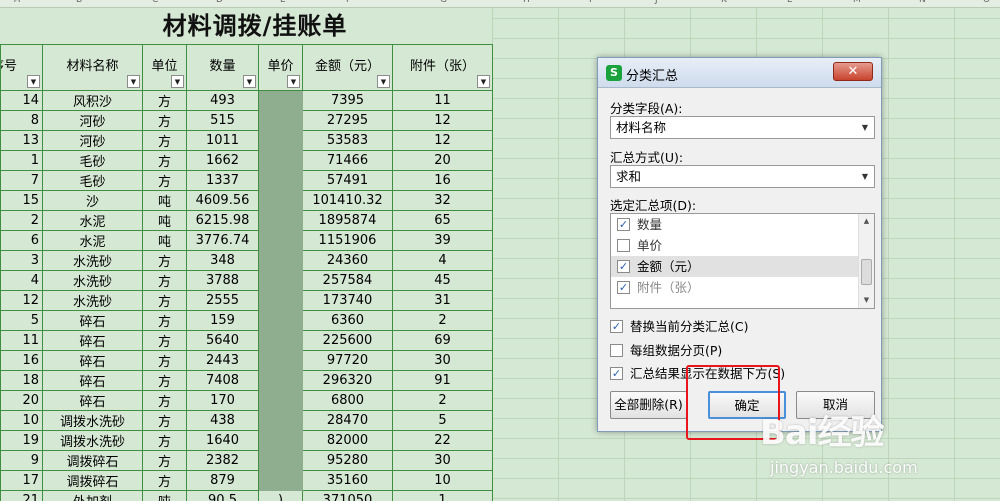 The height and width of the screenshot is (501, 1000). I want to click on col-letter: N, so click(922, 2).